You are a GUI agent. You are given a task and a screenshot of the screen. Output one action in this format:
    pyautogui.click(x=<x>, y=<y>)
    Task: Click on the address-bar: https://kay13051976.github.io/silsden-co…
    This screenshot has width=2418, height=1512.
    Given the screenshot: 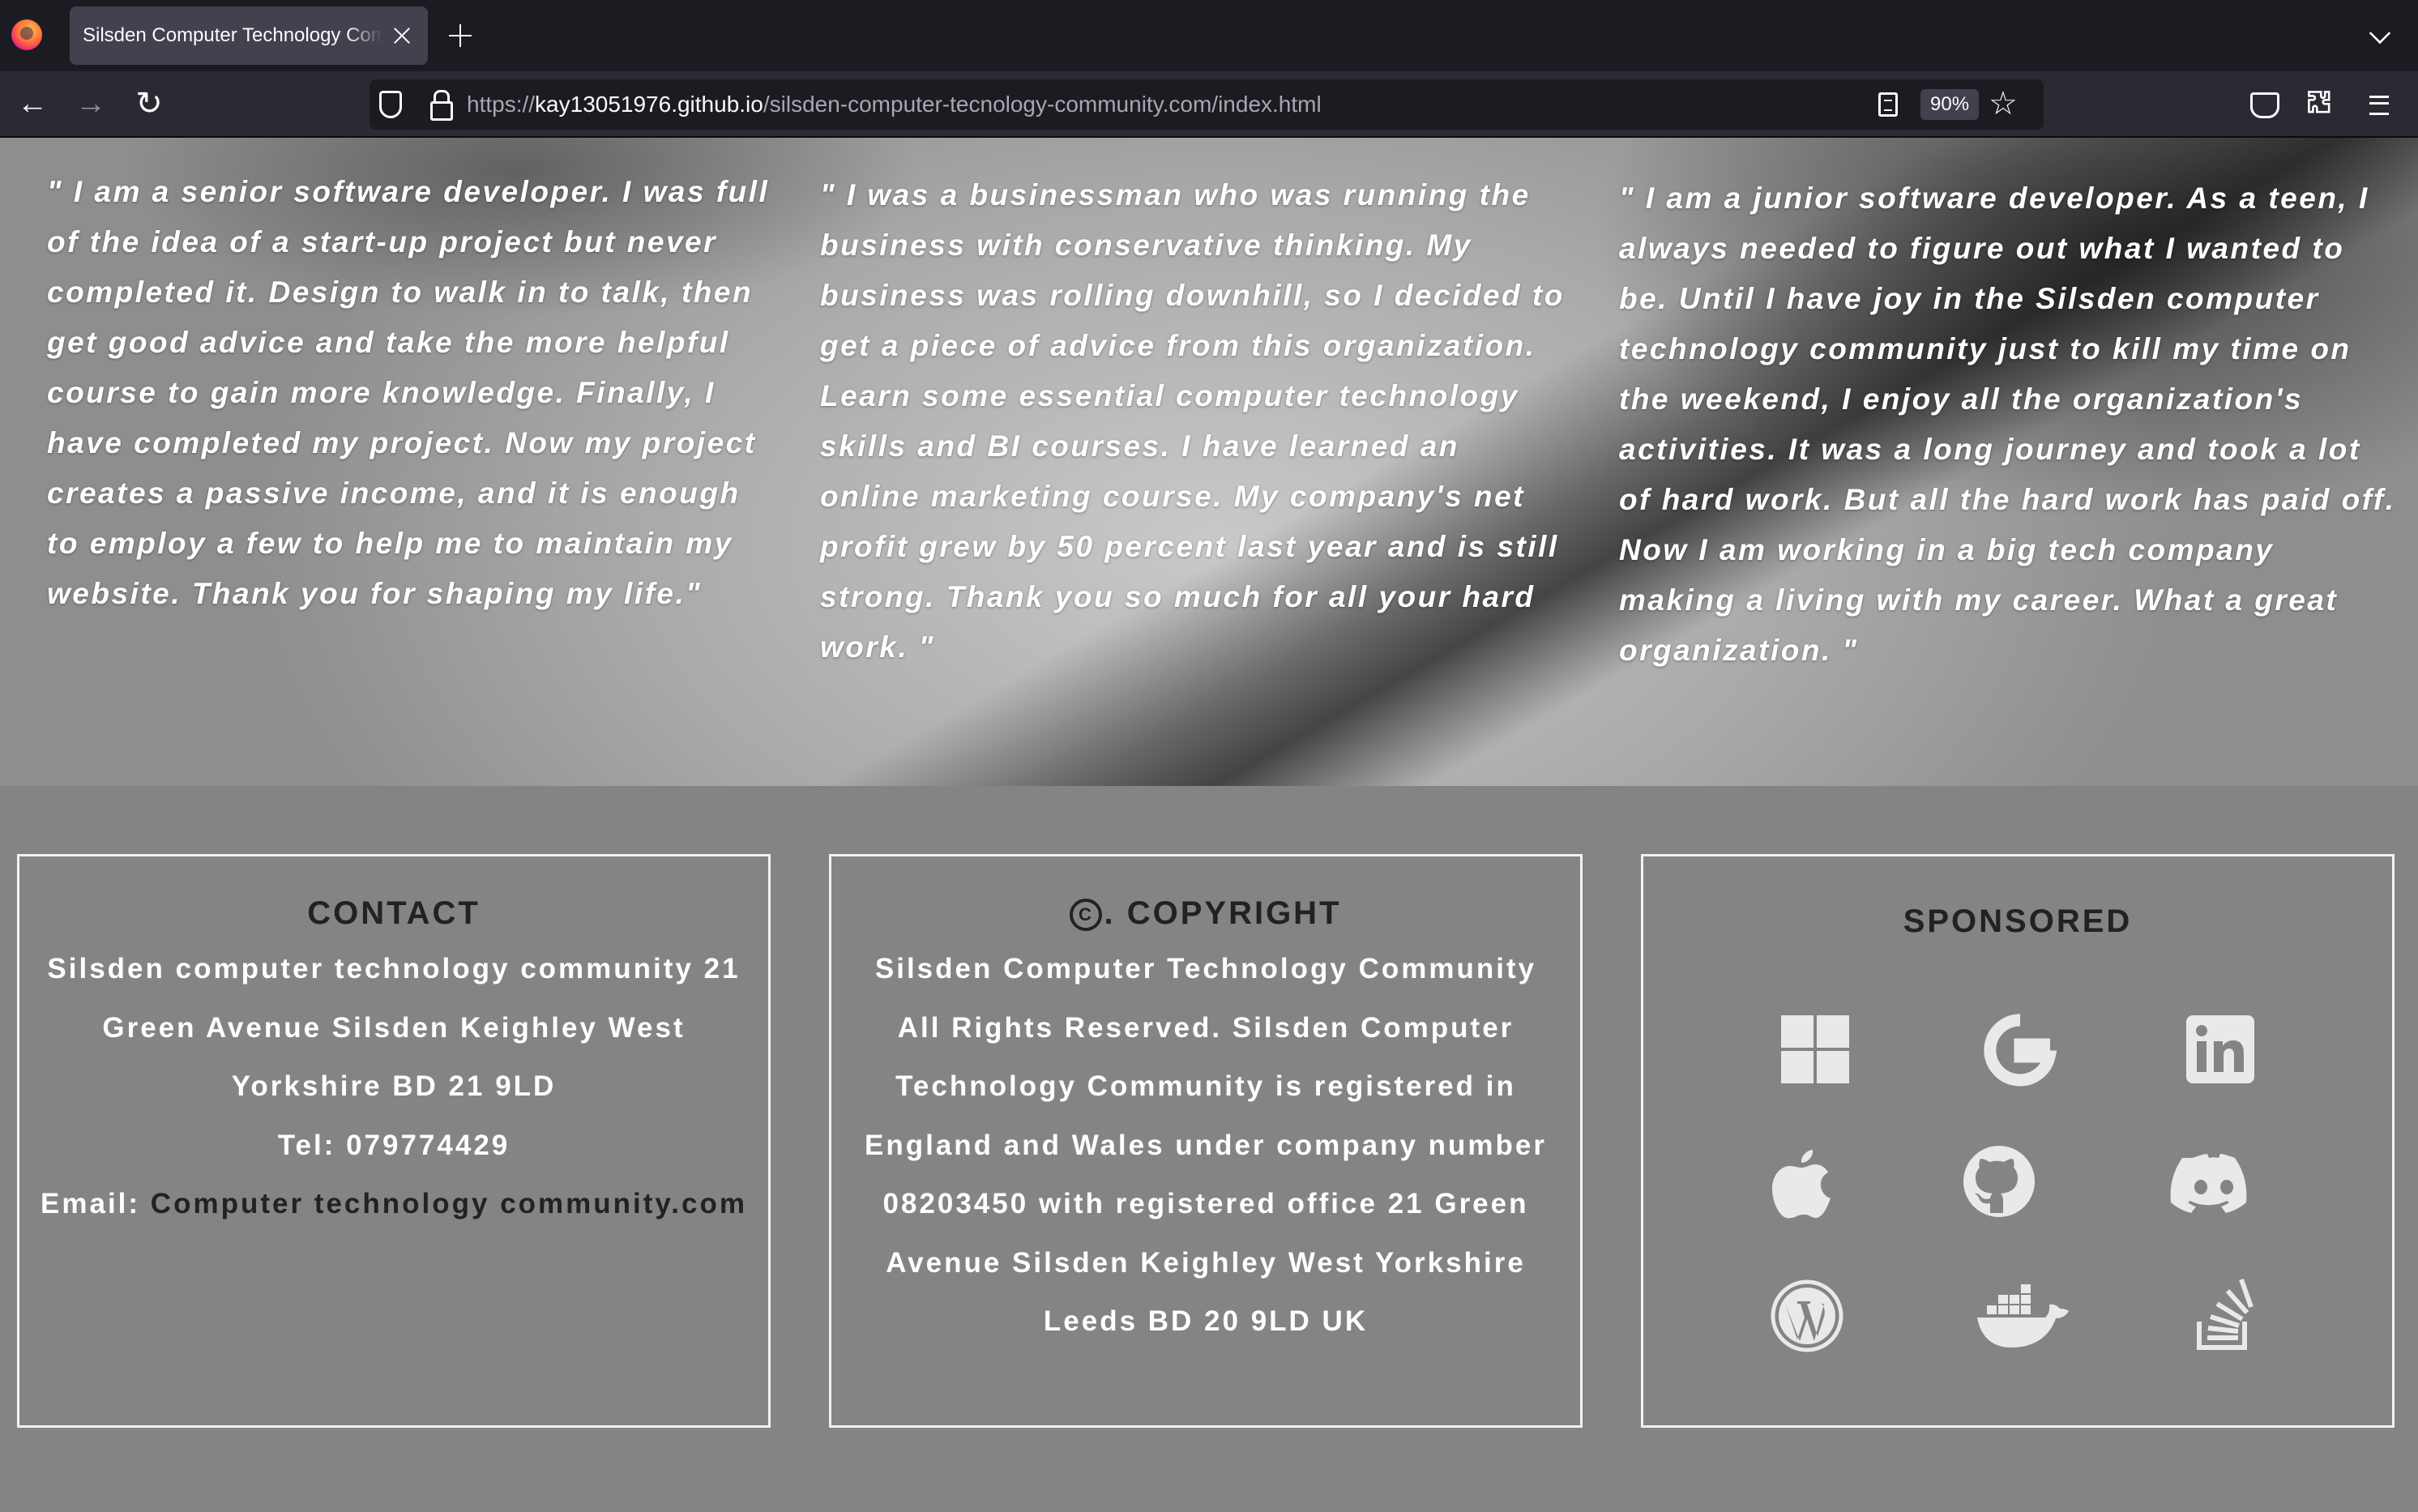 What is the action you would take?
    pyautogui.click(x=1207, y=105)
    